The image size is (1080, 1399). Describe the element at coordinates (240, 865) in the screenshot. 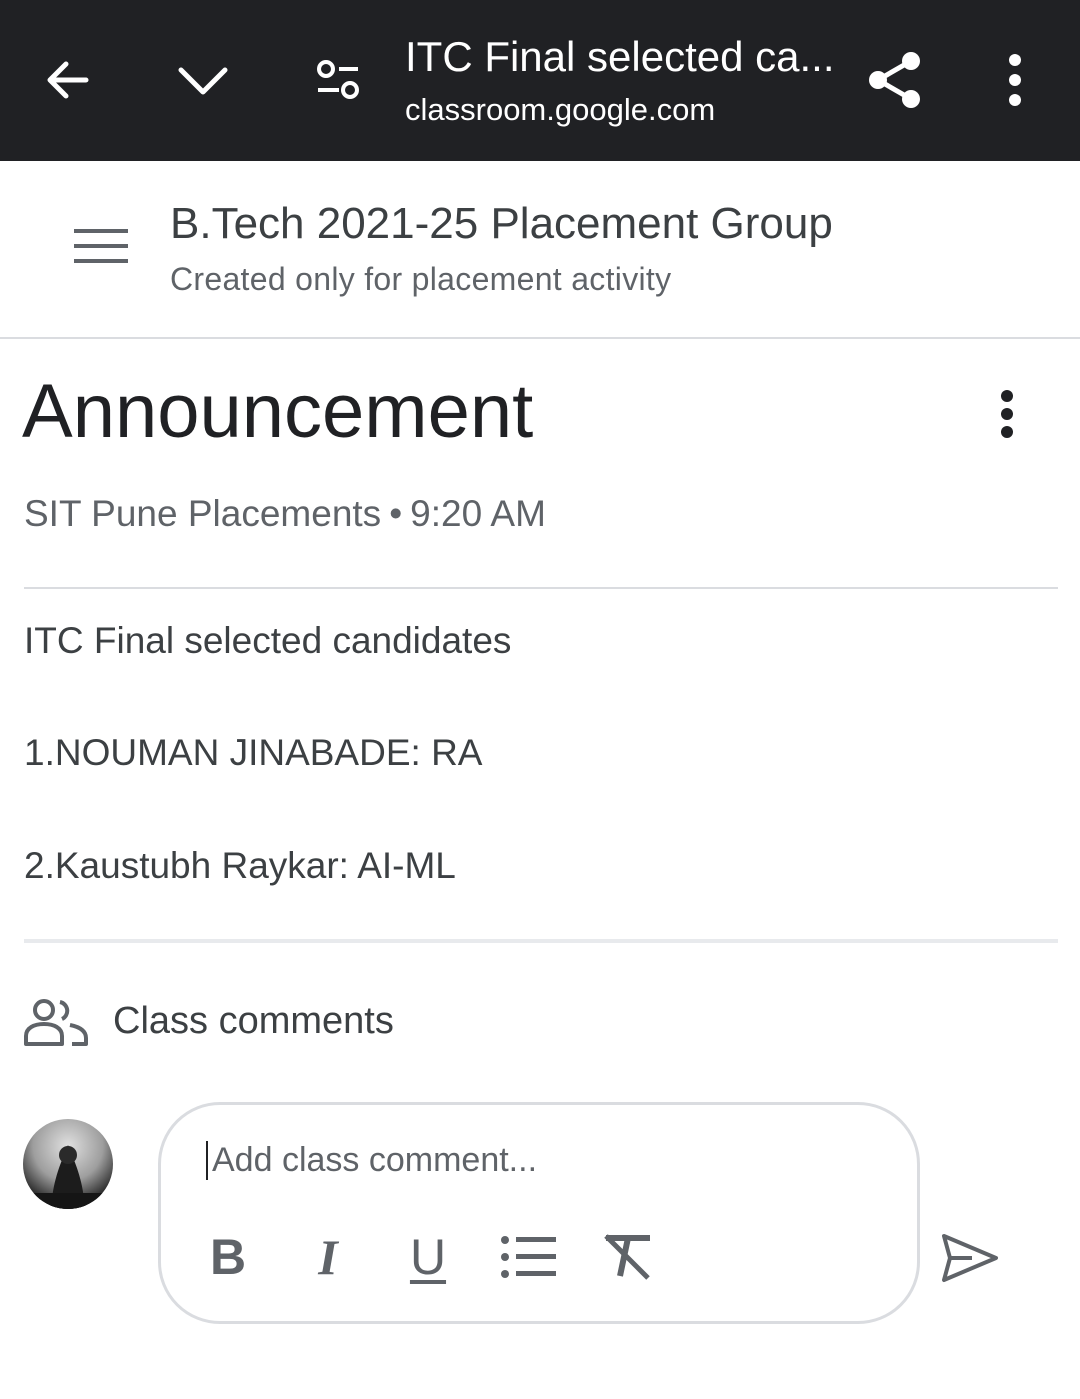

I see `announcement-line: 2.Kaustubh Raykar: AI-ML` at that location.